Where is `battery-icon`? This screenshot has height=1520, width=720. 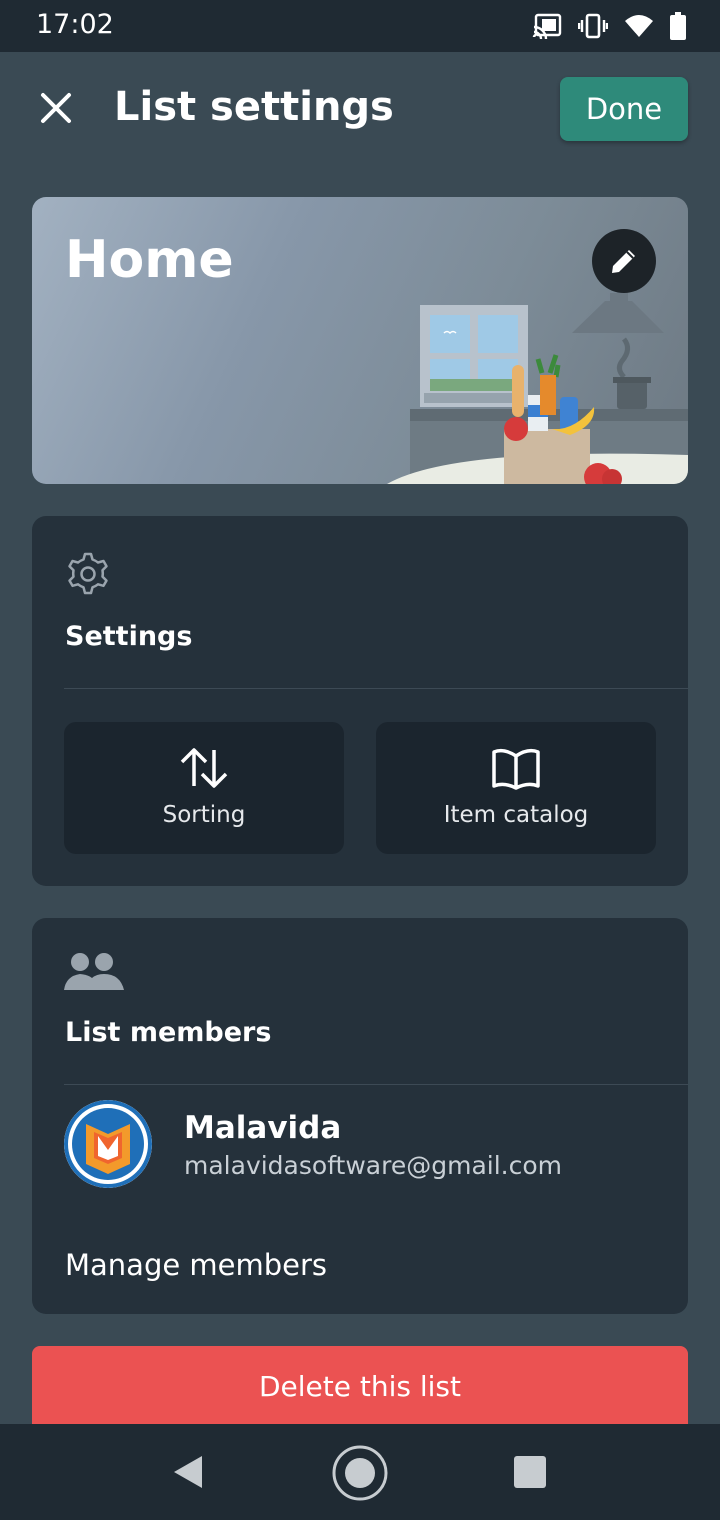
battery-icon is located at coordinates (678, 26).